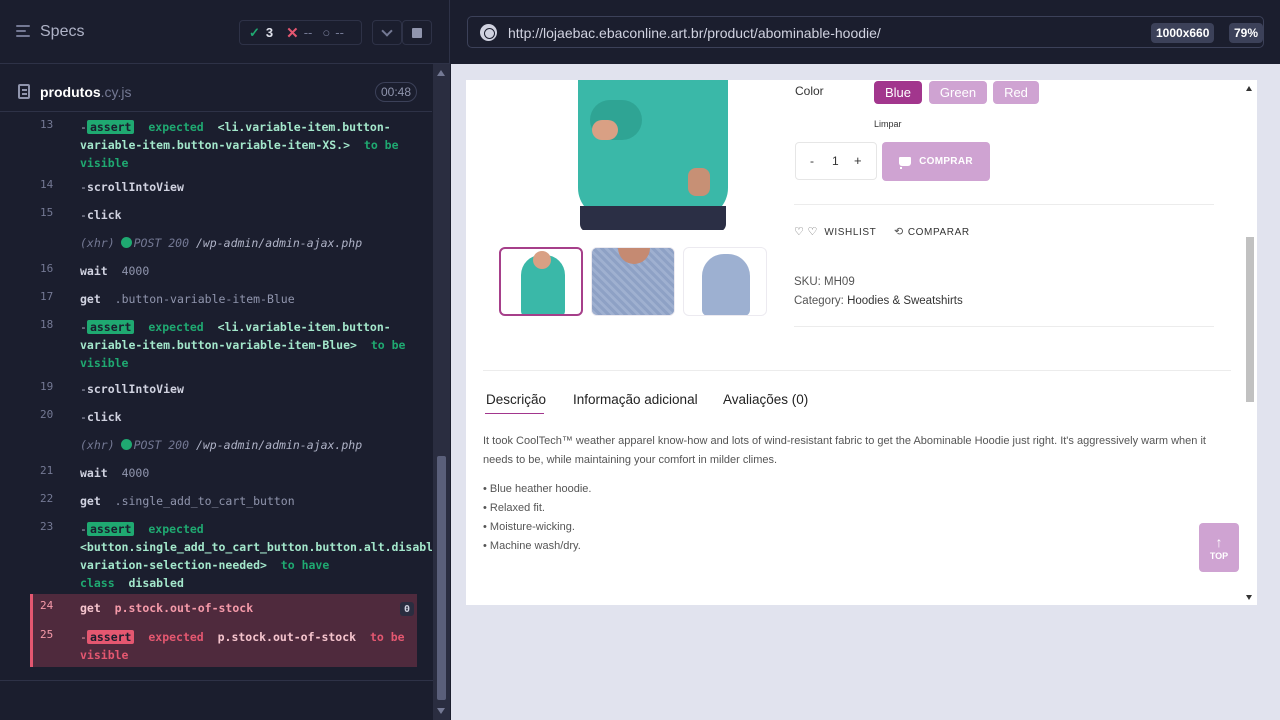  What do you see at coordinates (326, 32) in the screenshot?
I see `pending-icon: ○` at bounding box center [326, 32].